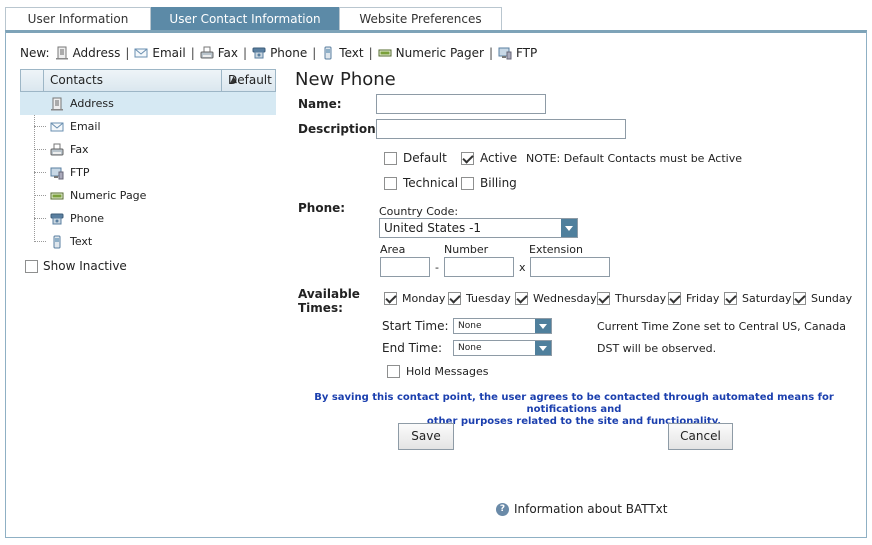 The width and height of the screenshot is (872, 545). What do you see at coordinates (148, 126) in the screenshot?
I see `tree-item-email: Email` at bounding box center [148, 126].